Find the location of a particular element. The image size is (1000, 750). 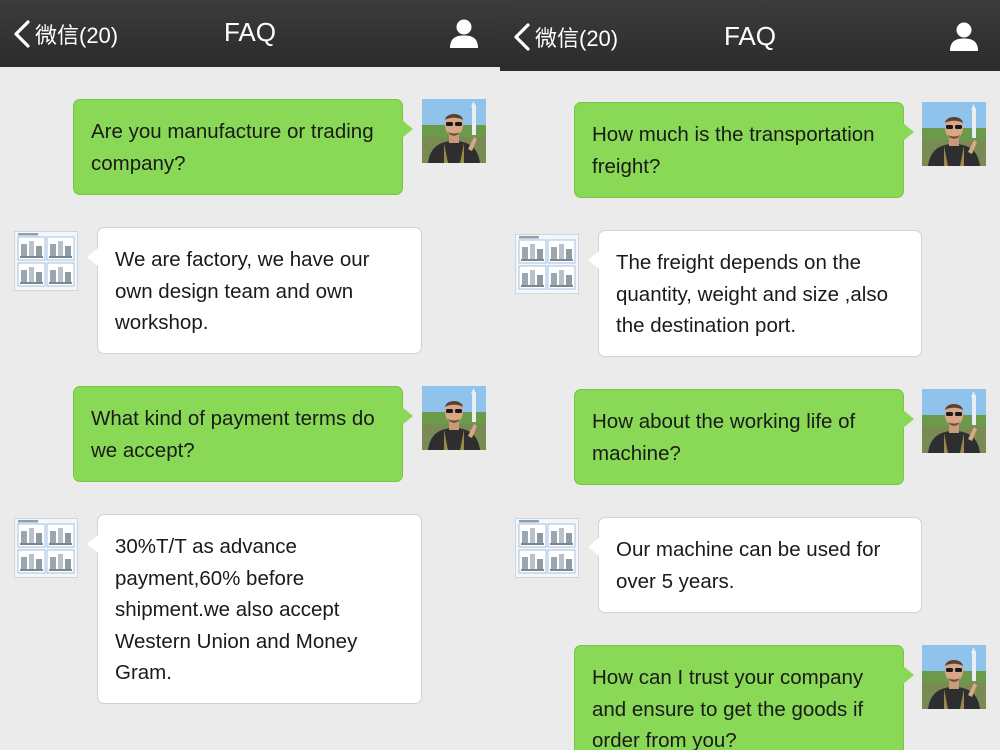

message-text: How much is the transportation freight? is located at coordinates (733, 150).